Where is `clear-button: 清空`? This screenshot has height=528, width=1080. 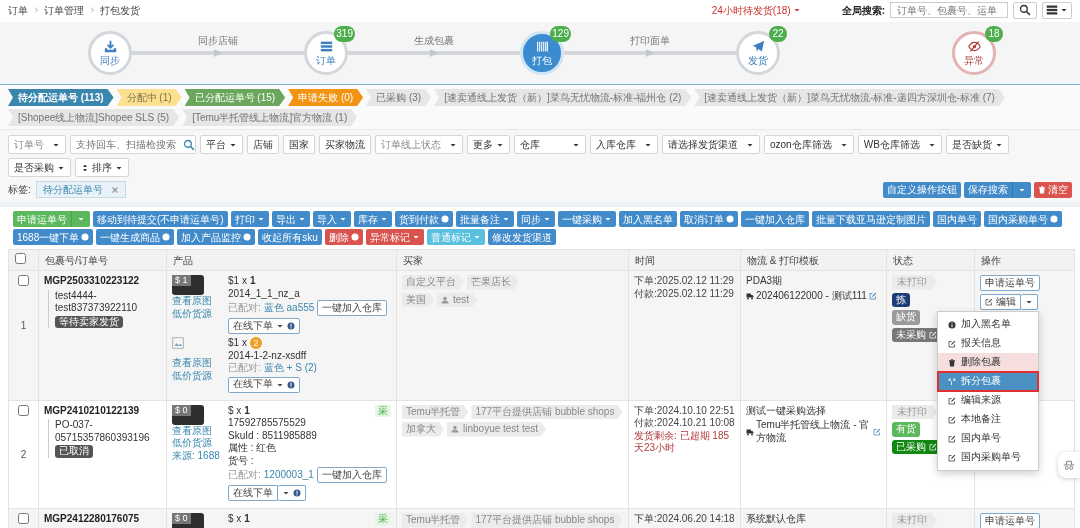
clear-button: 清空 is located at coordinates (1053, 189).